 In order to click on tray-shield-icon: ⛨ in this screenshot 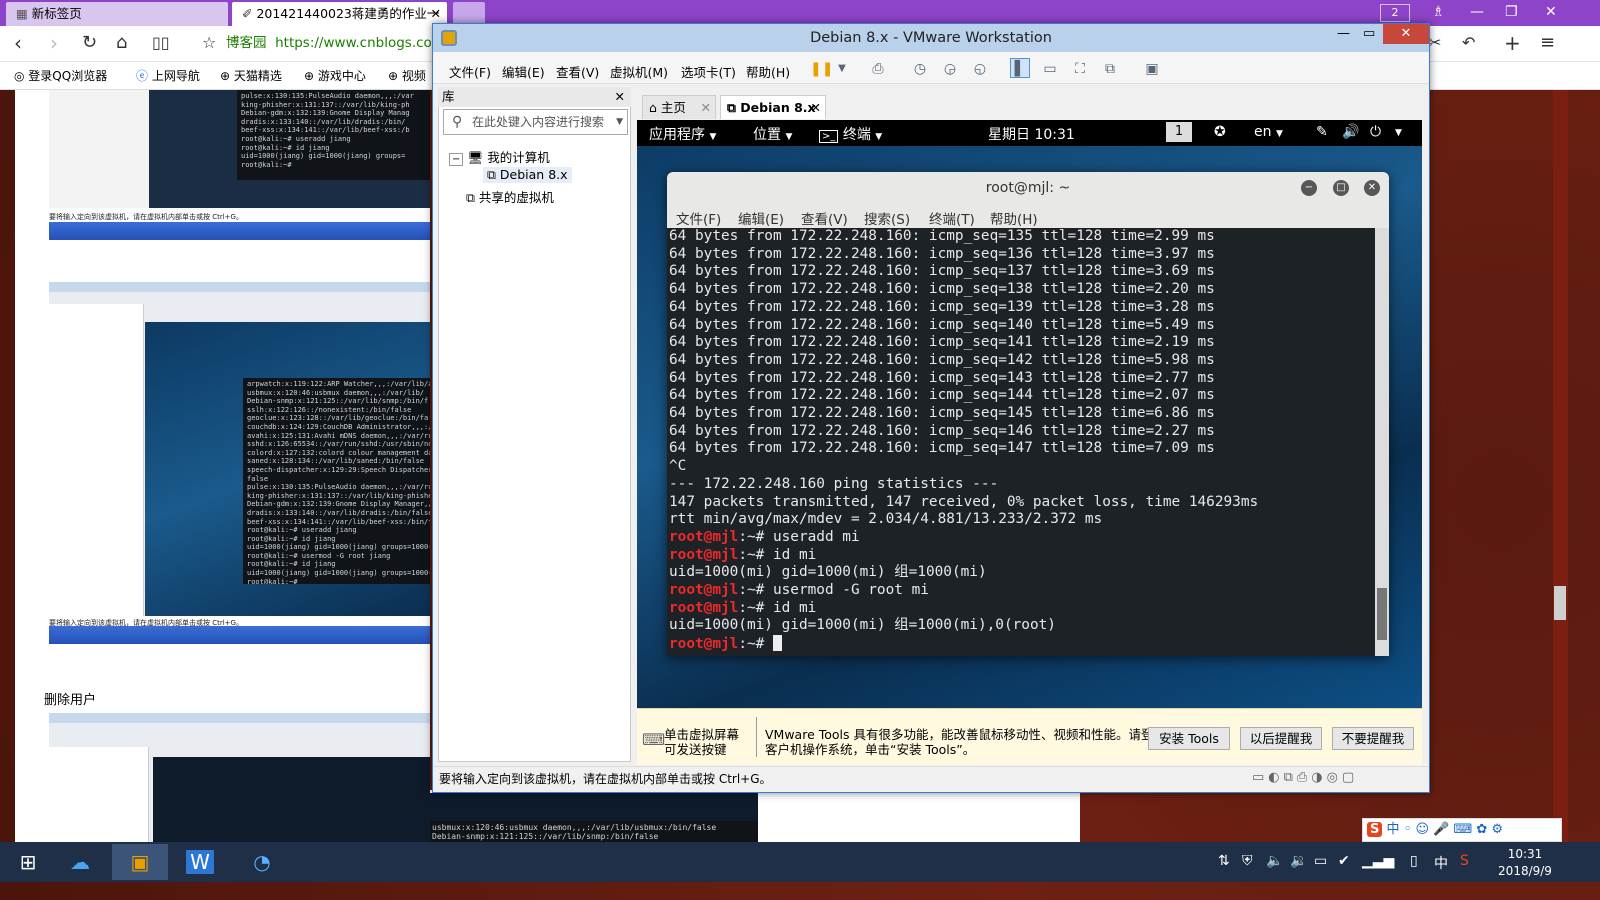, I will do `click(1247, 861)`.